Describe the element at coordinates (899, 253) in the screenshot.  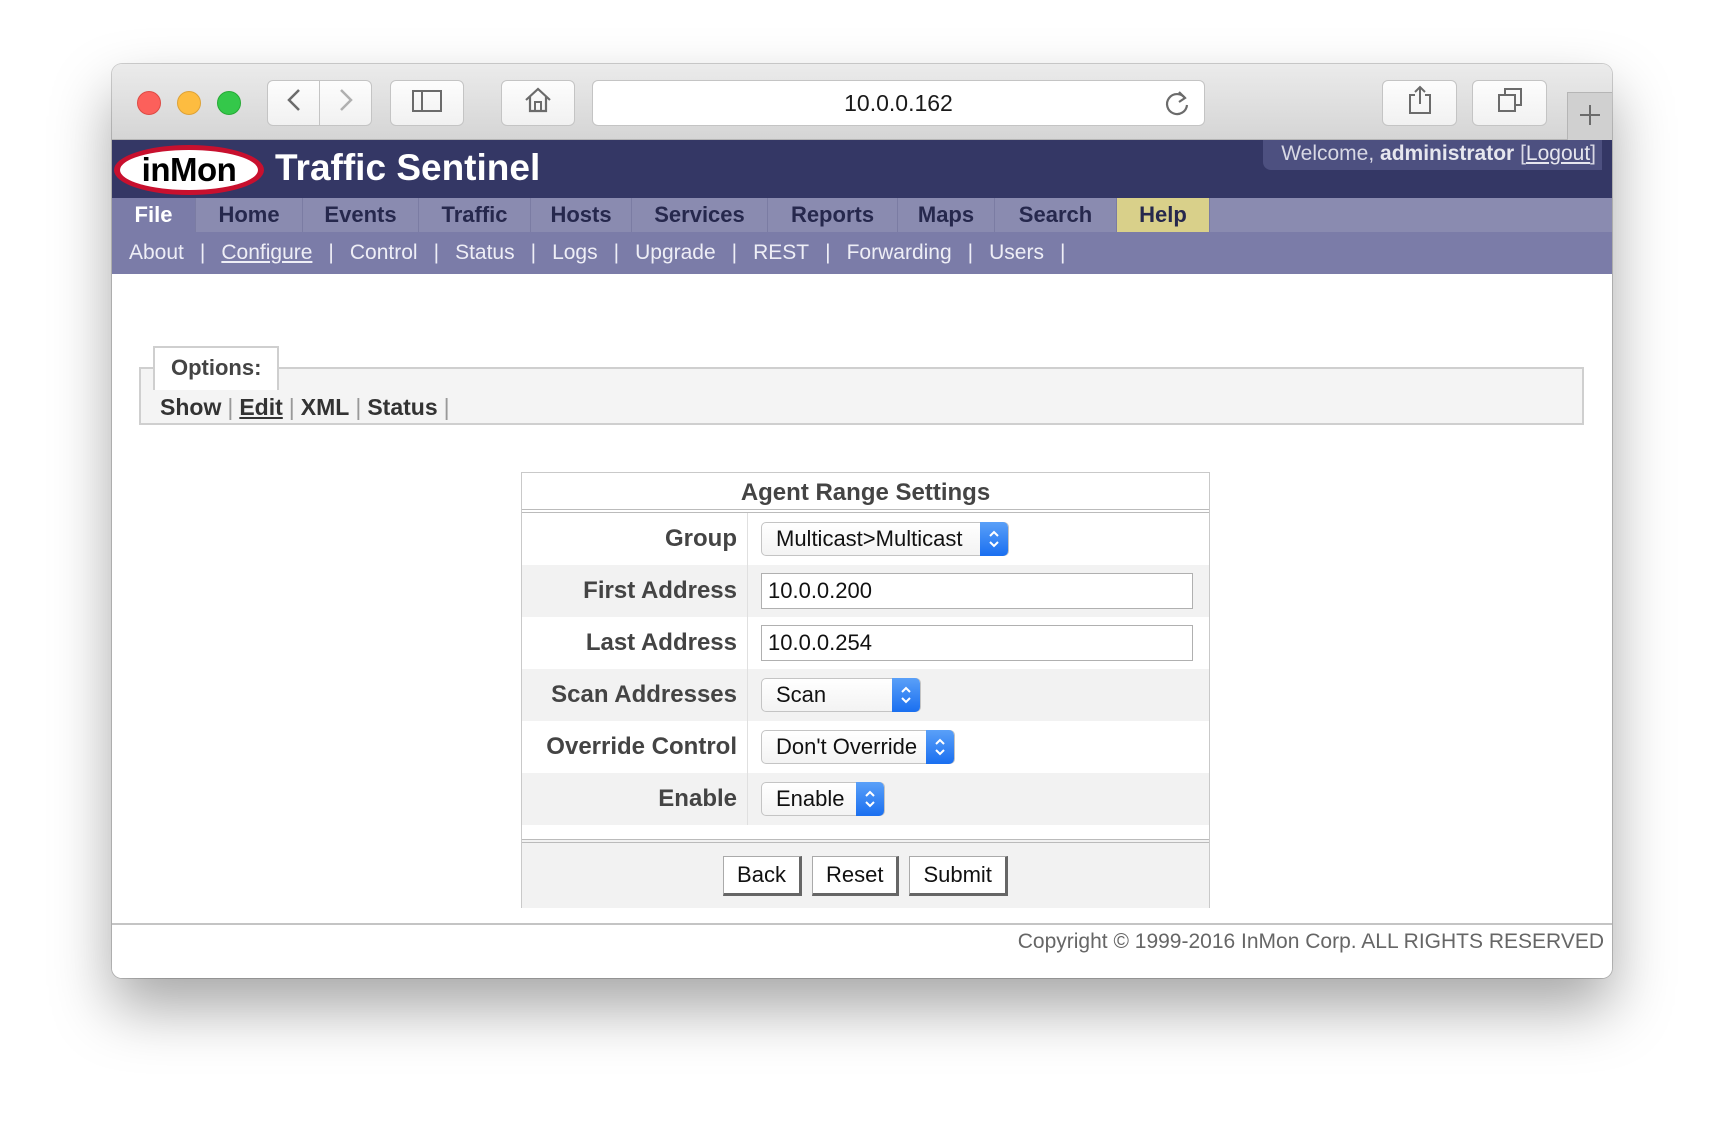
I see `subnav-forwarding: Forwarding` at that location.